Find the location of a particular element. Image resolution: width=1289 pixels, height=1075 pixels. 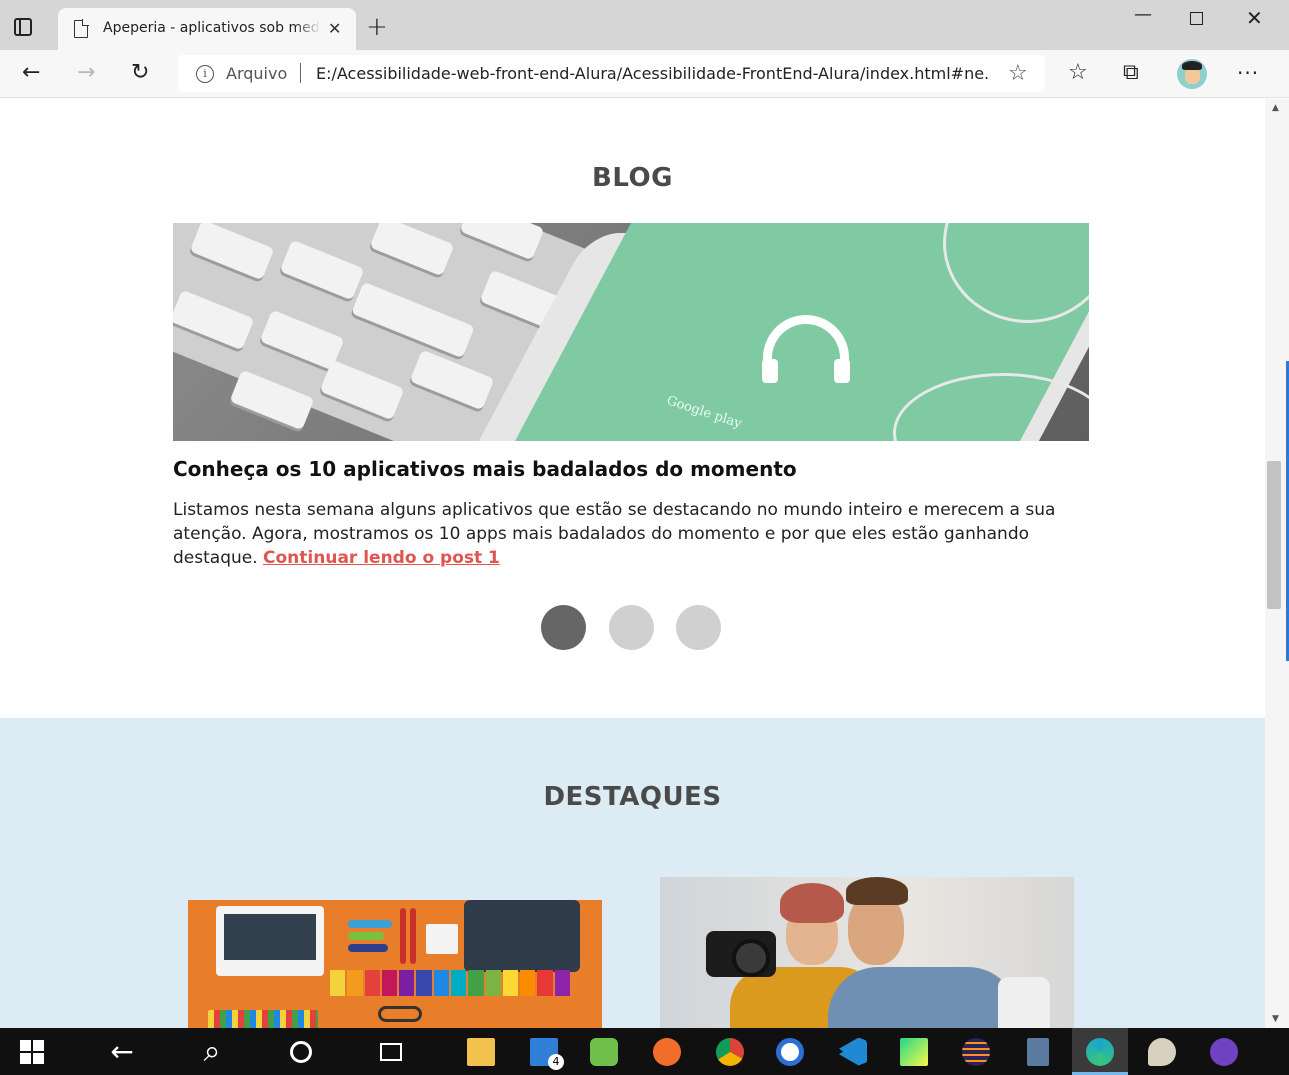

camera-lens is located at coordinates (1024, 1002).